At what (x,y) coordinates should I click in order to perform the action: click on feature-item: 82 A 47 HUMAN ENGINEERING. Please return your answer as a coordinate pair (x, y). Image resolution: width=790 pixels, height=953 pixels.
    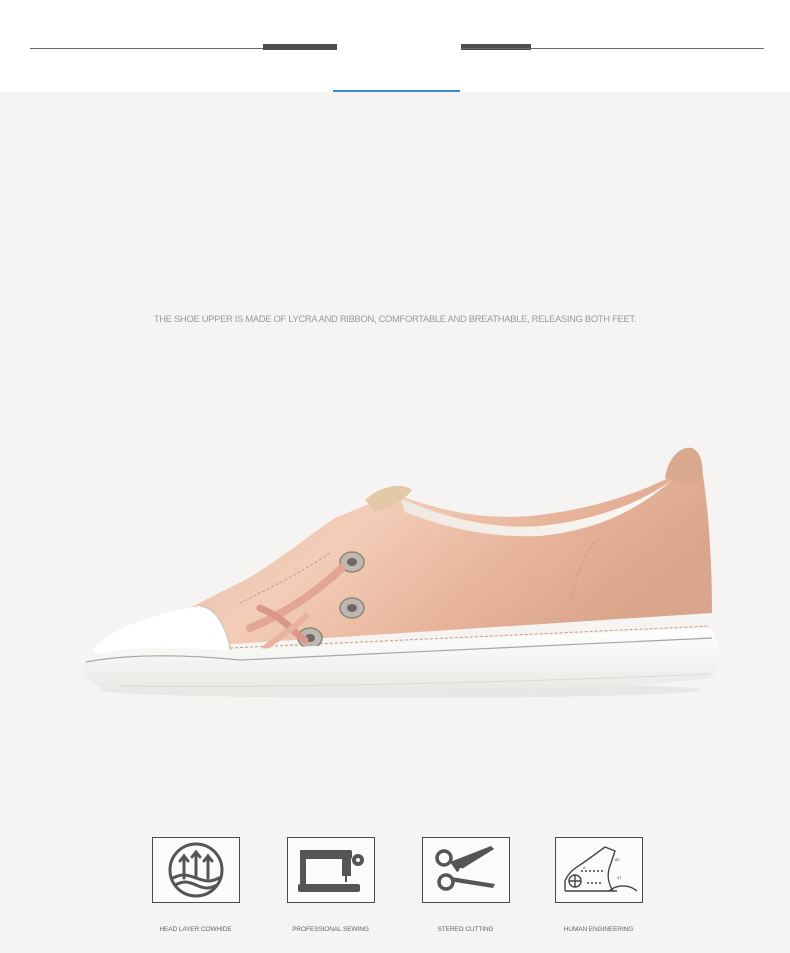
    Looking at the image, I should click on (598, 885).